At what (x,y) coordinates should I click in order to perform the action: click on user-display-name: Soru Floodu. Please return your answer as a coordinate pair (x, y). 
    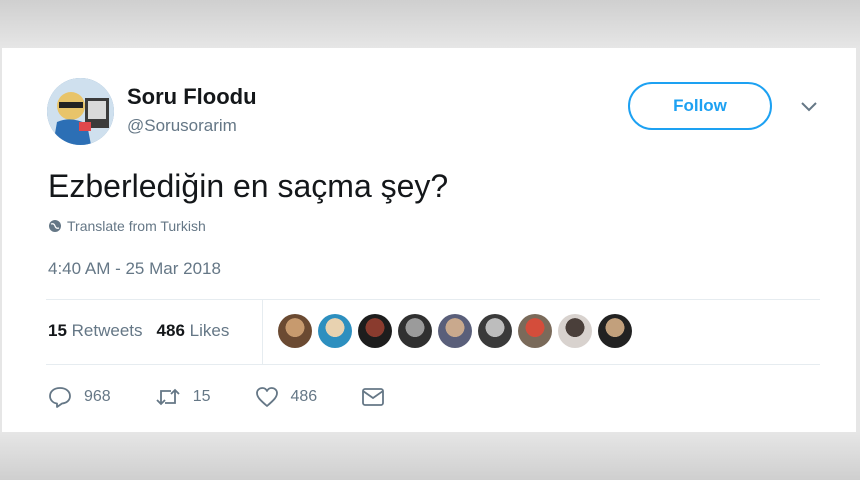
    Looking at the image, I should click on (192, 97).